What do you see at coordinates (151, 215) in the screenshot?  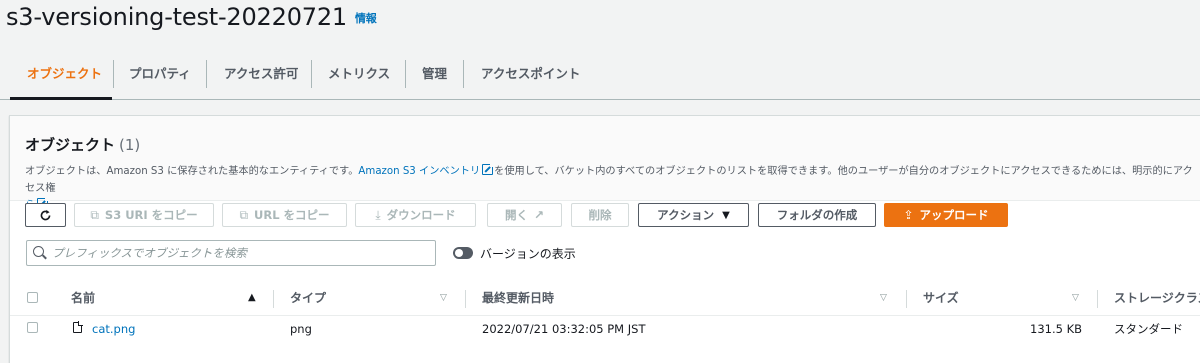 I see `copy-s3-uri-label: S3 URI をコピー` at bounding box center [151, 215].